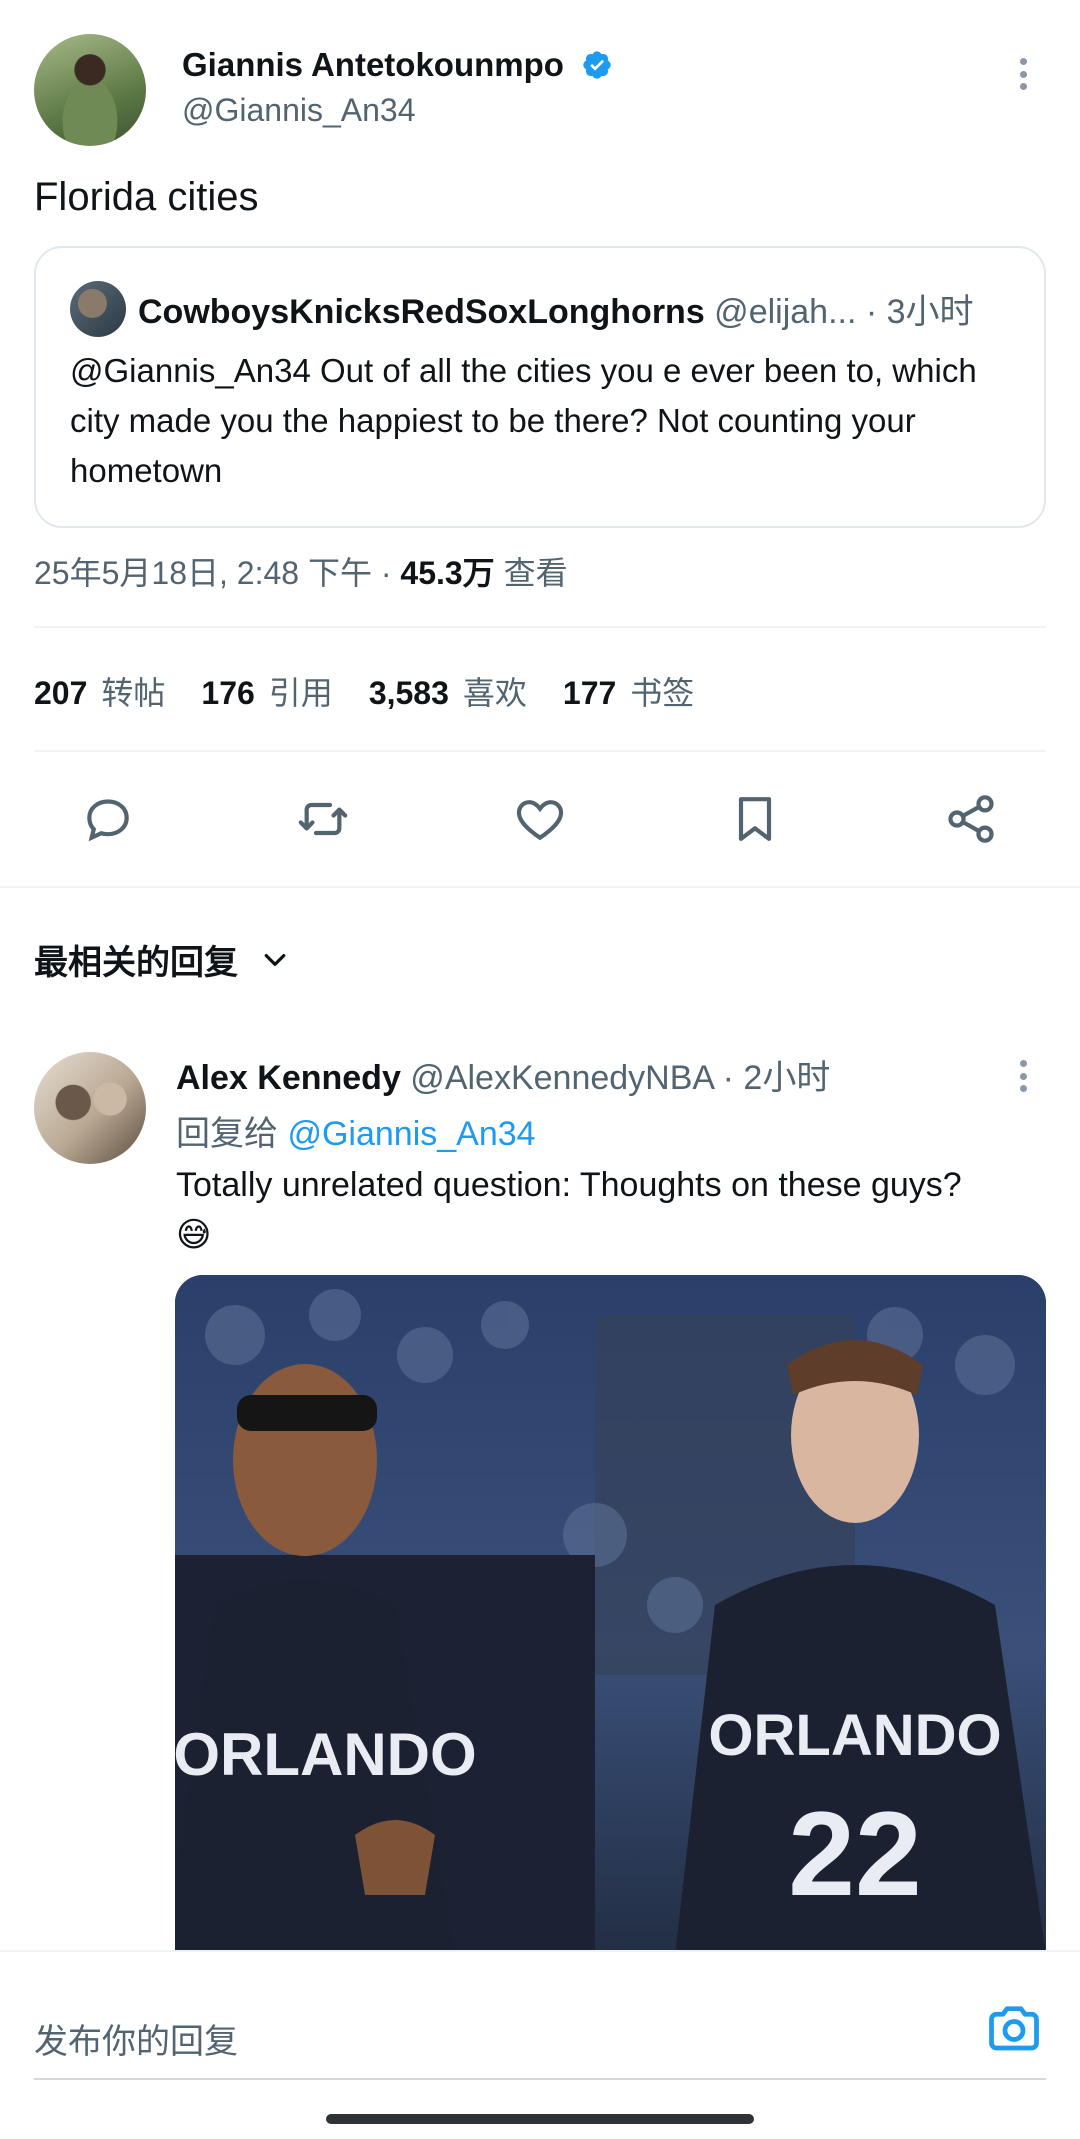  Describe the element at coordinates (217, 573) in the screenshot. I see `tweet-timestamp: 25年5月18日, 2:48 下午 ·` at that location.